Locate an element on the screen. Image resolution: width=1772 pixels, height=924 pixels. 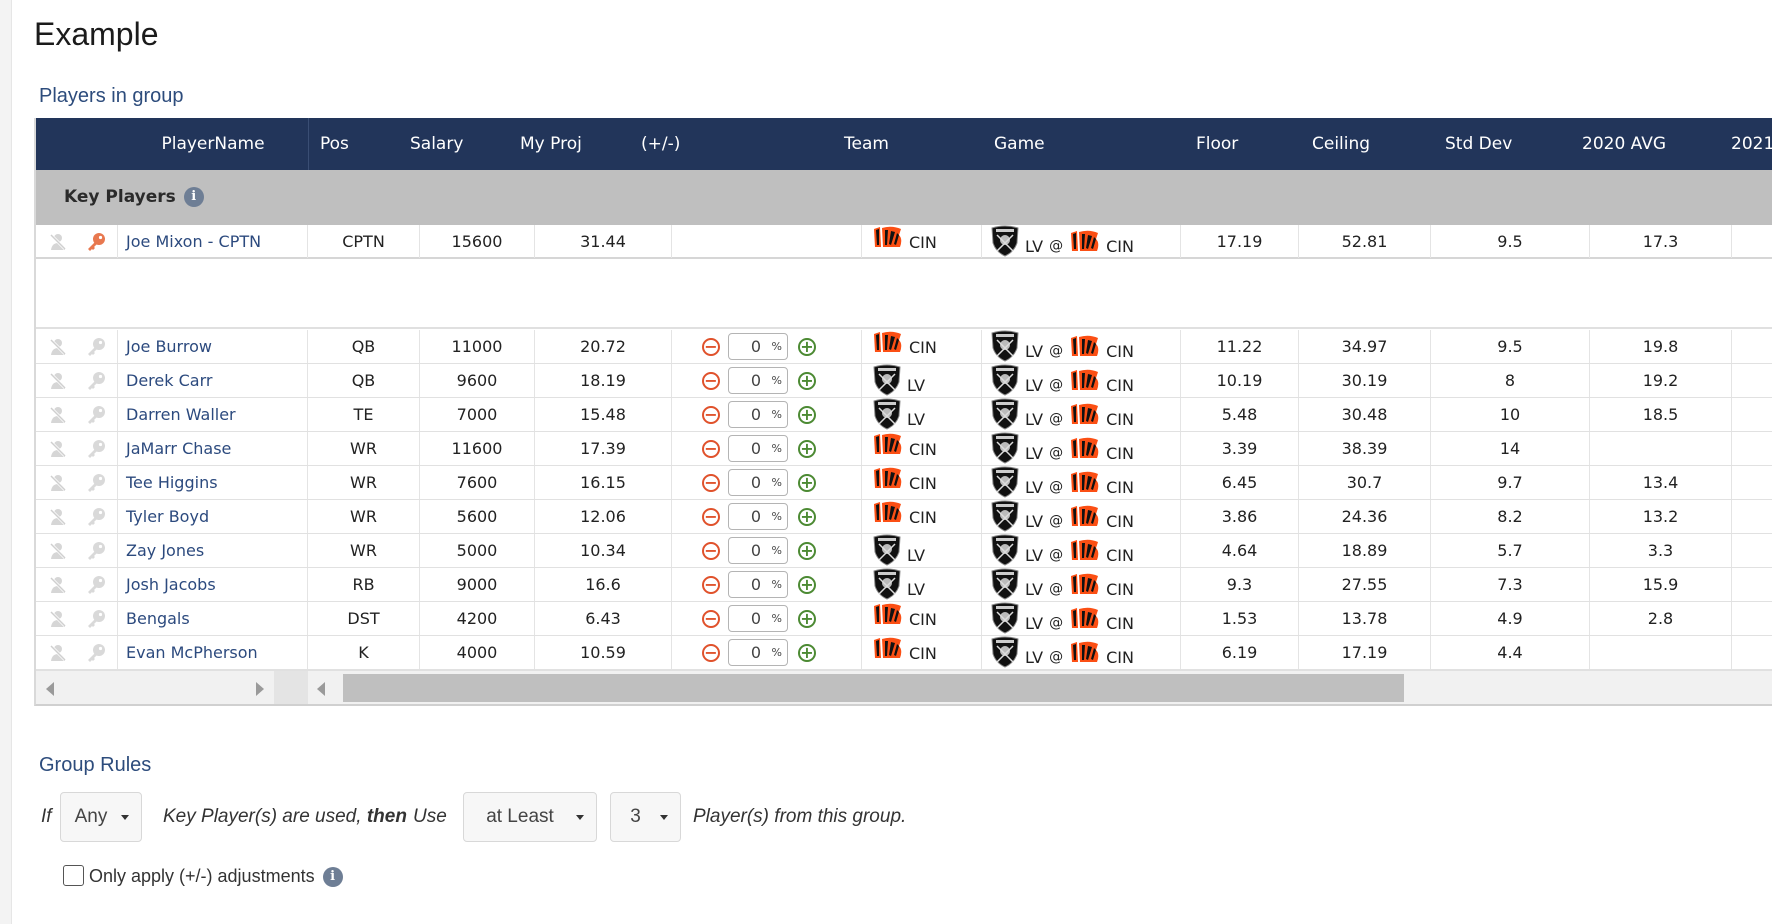
player-name-link: Tyler Boyd is located at coordinates (213, 516).